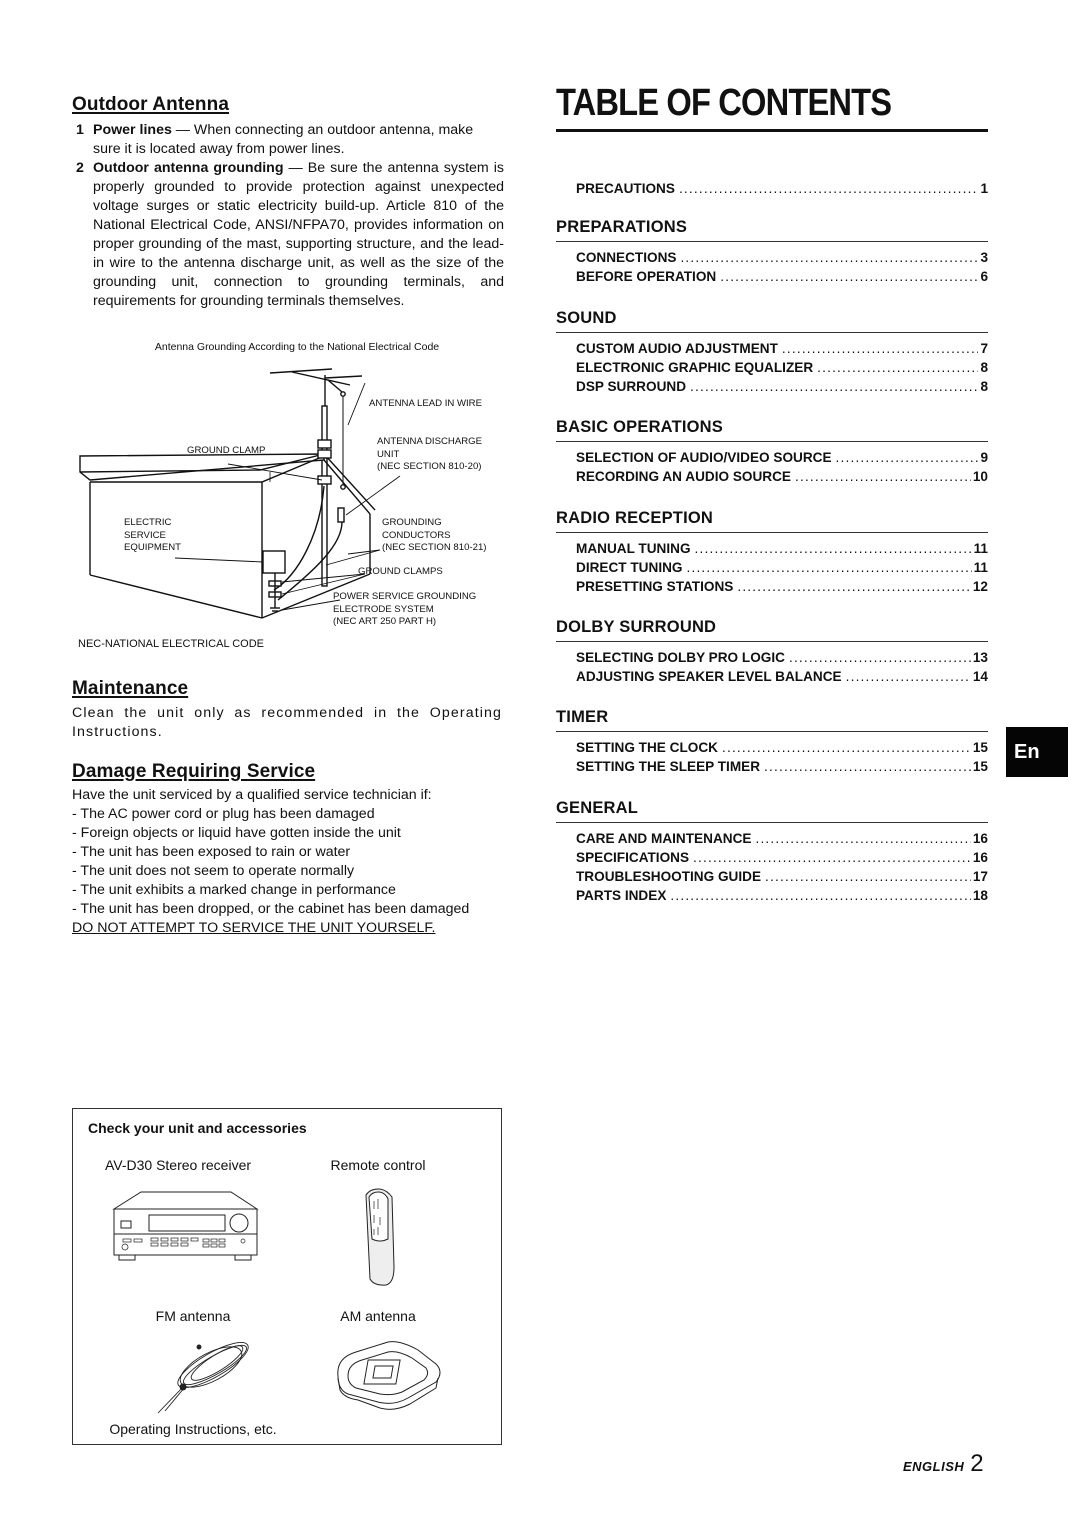  I want to click on toc-entry-direct-tuning: DIRECT TUNING 11, so click(782, 567).